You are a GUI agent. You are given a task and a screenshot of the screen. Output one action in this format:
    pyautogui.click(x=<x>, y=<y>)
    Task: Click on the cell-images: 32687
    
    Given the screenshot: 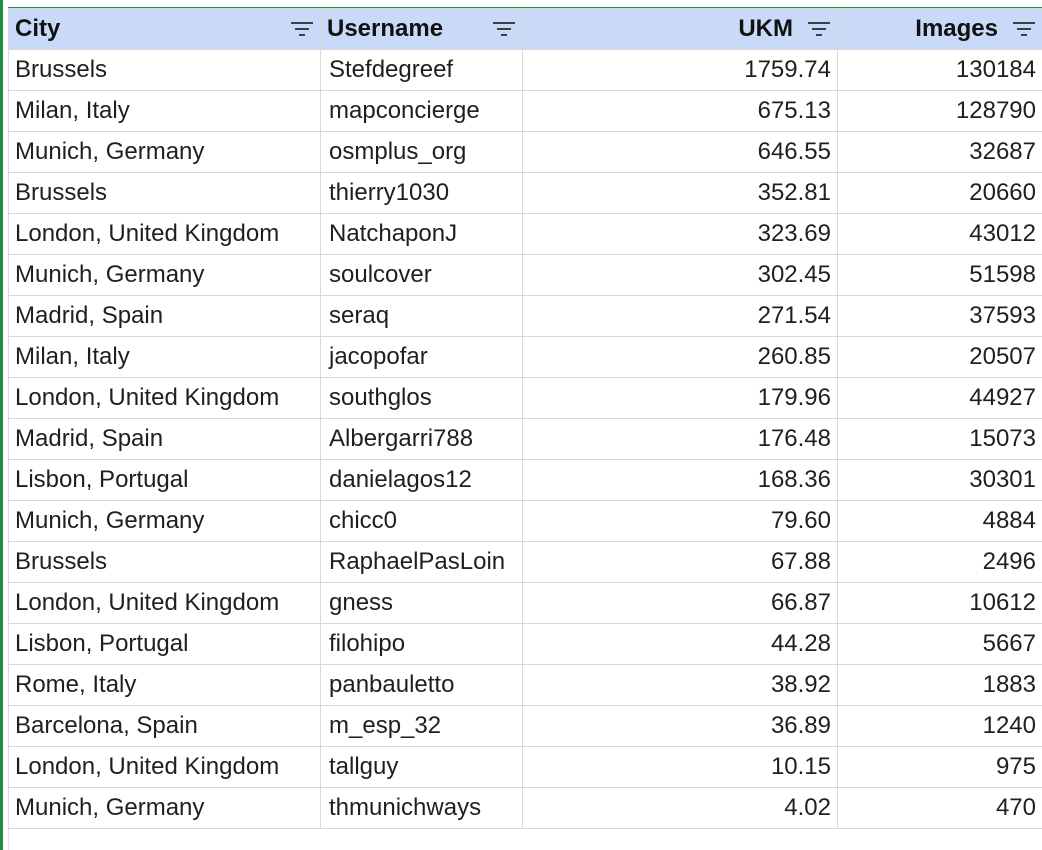 What is the action you would take?
    pyautogui.click(x=939, y=152)
    